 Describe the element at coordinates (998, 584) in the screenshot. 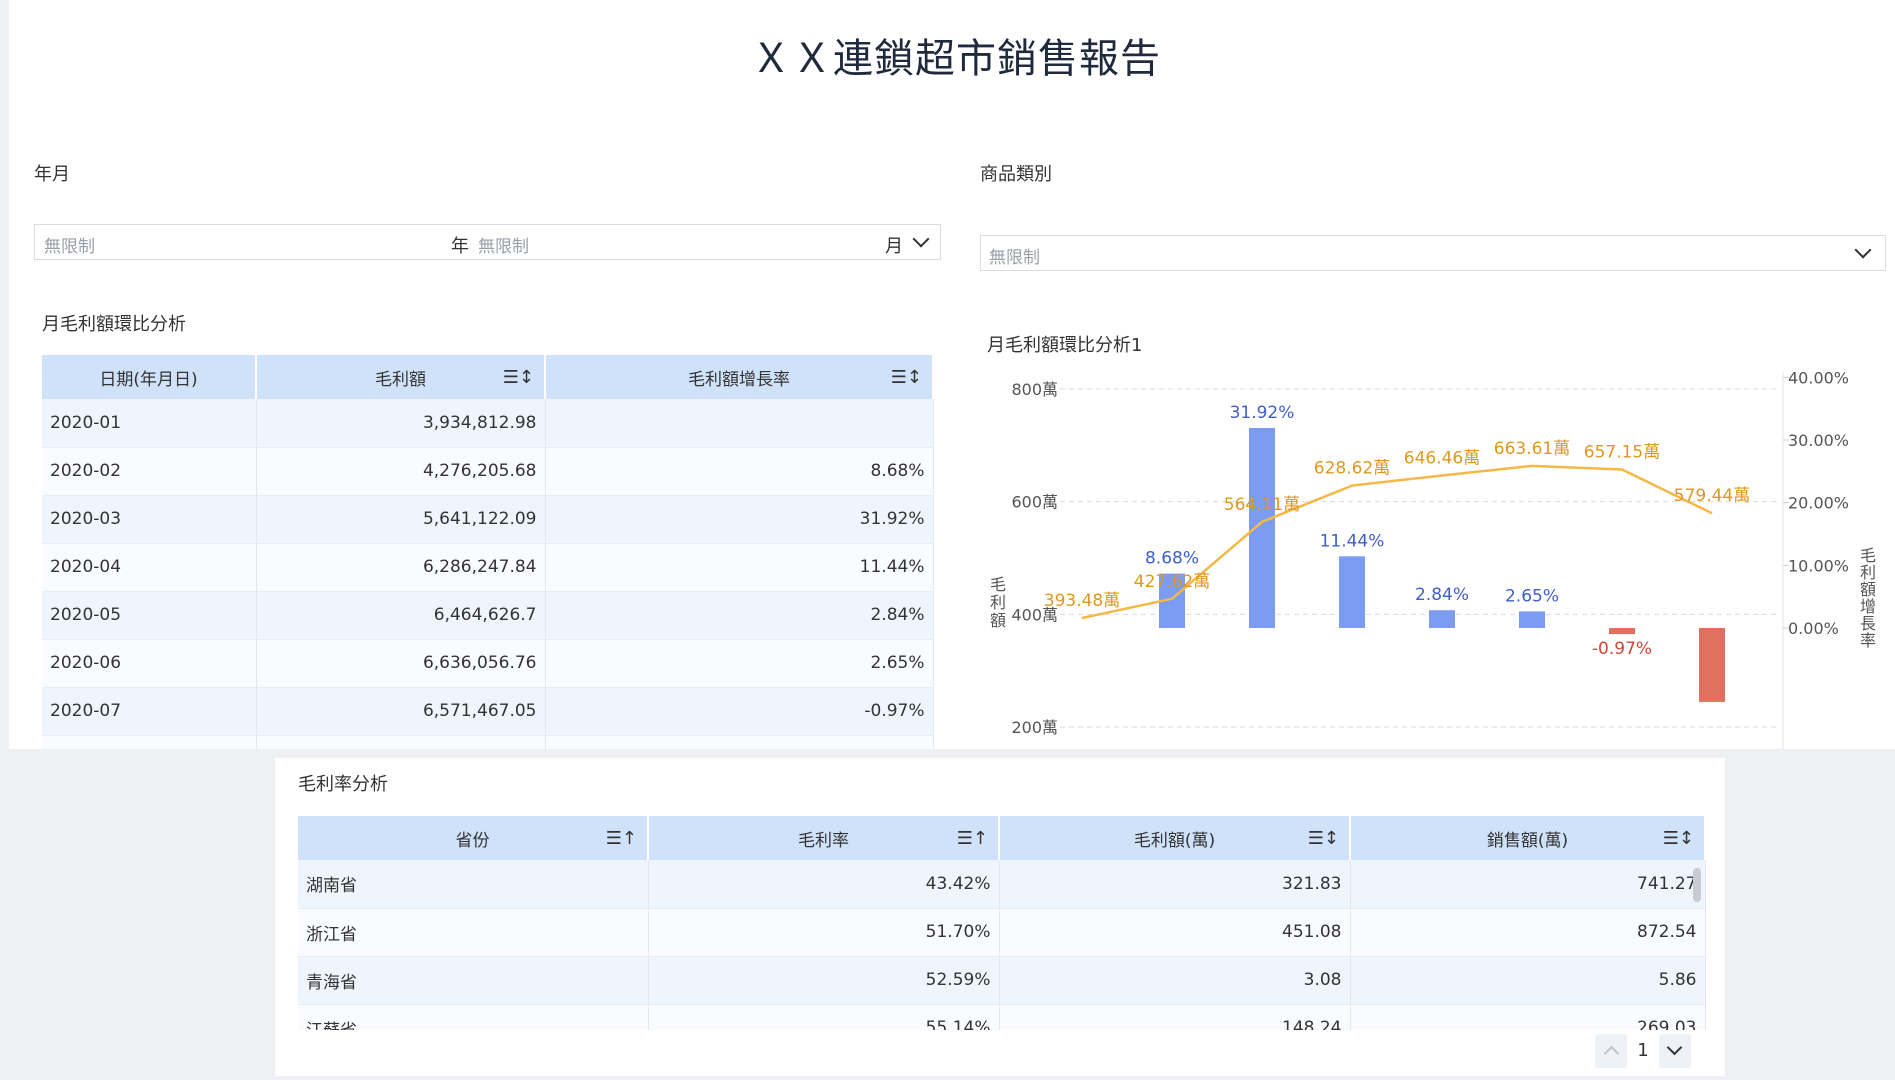

I see `y-axis-title: 毛` at that location.